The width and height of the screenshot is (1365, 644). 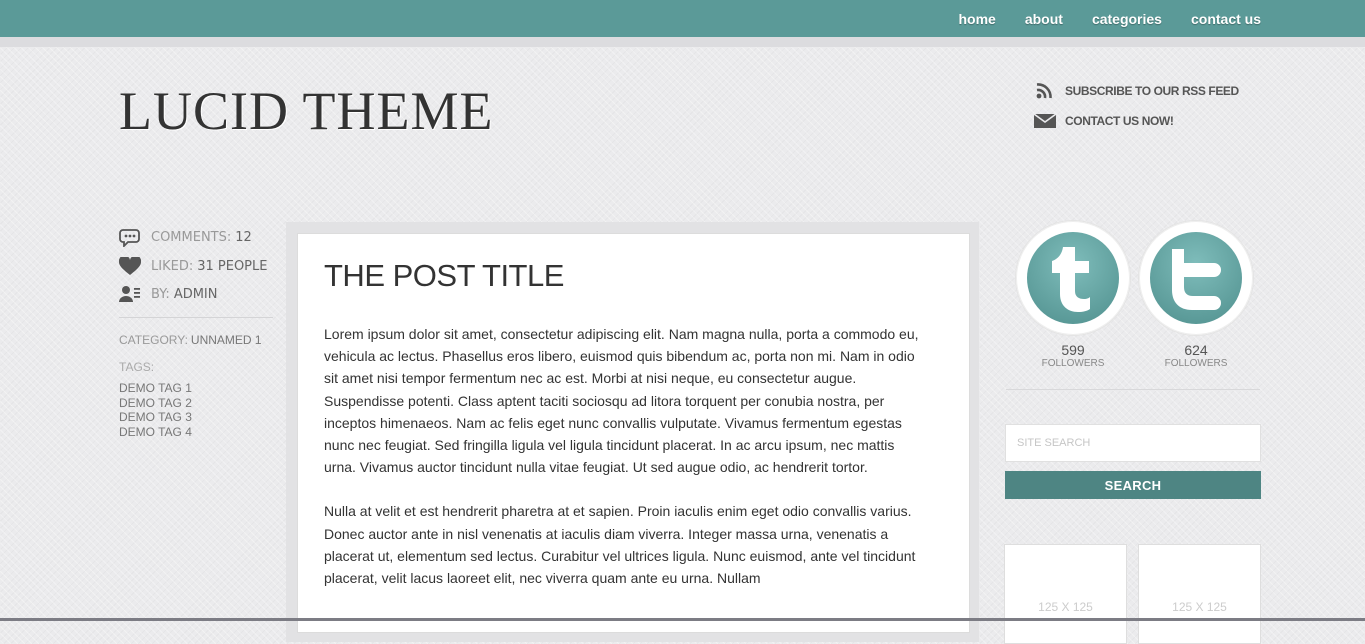 What do you see at coordinates (1045, 120) in the screenshot?
I see `mail-icon` at bounding box center [1045, 120].